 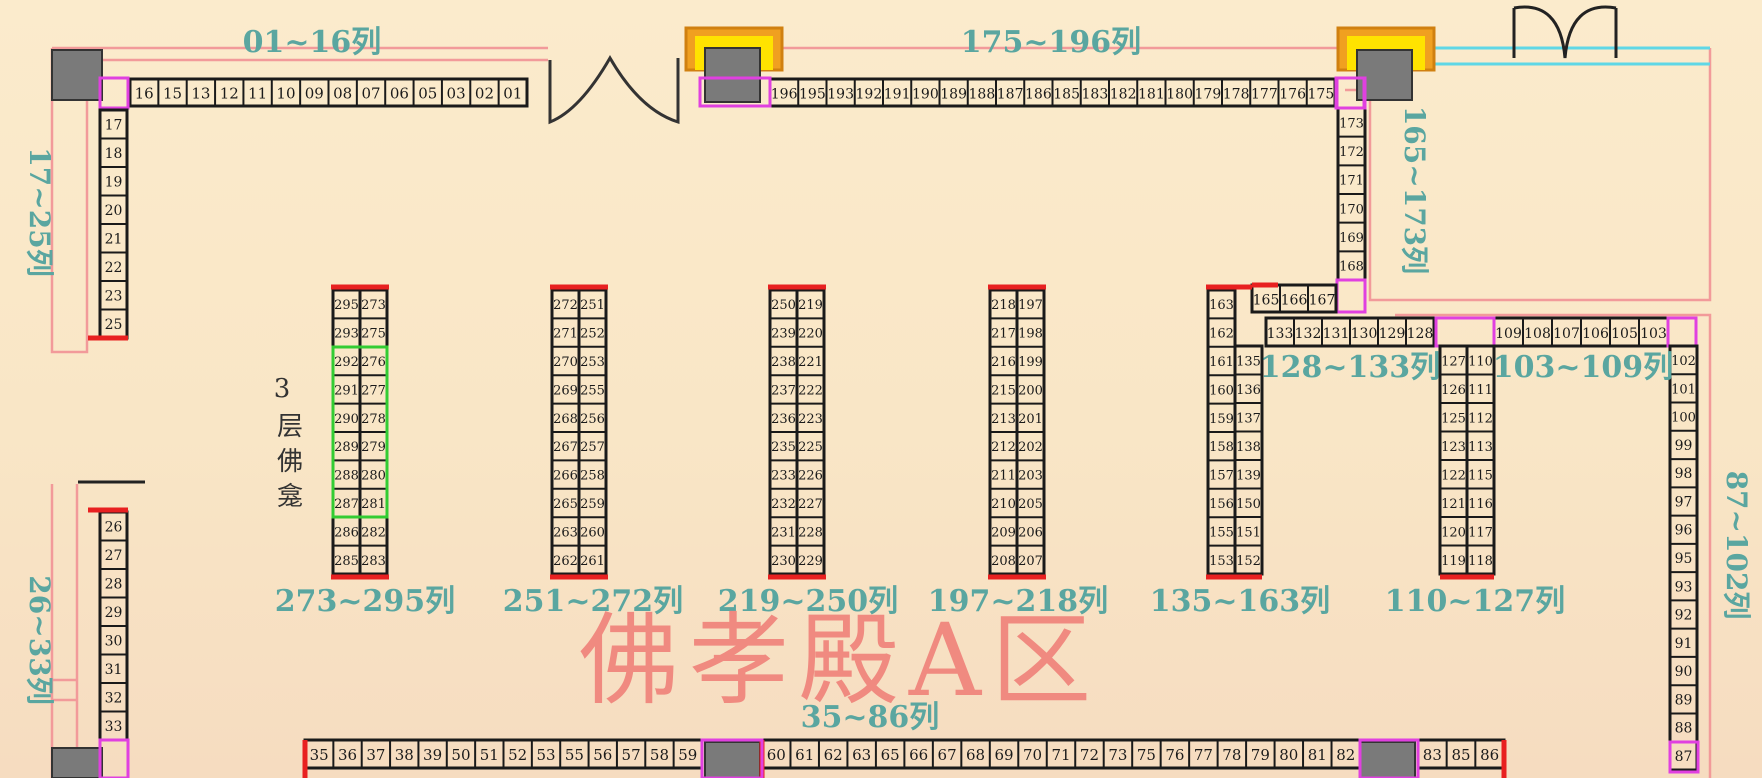 What do you see at coordinates (373, 447) in the screenshot?
I see `cell-number: 279` at bounding box center [373, 447].